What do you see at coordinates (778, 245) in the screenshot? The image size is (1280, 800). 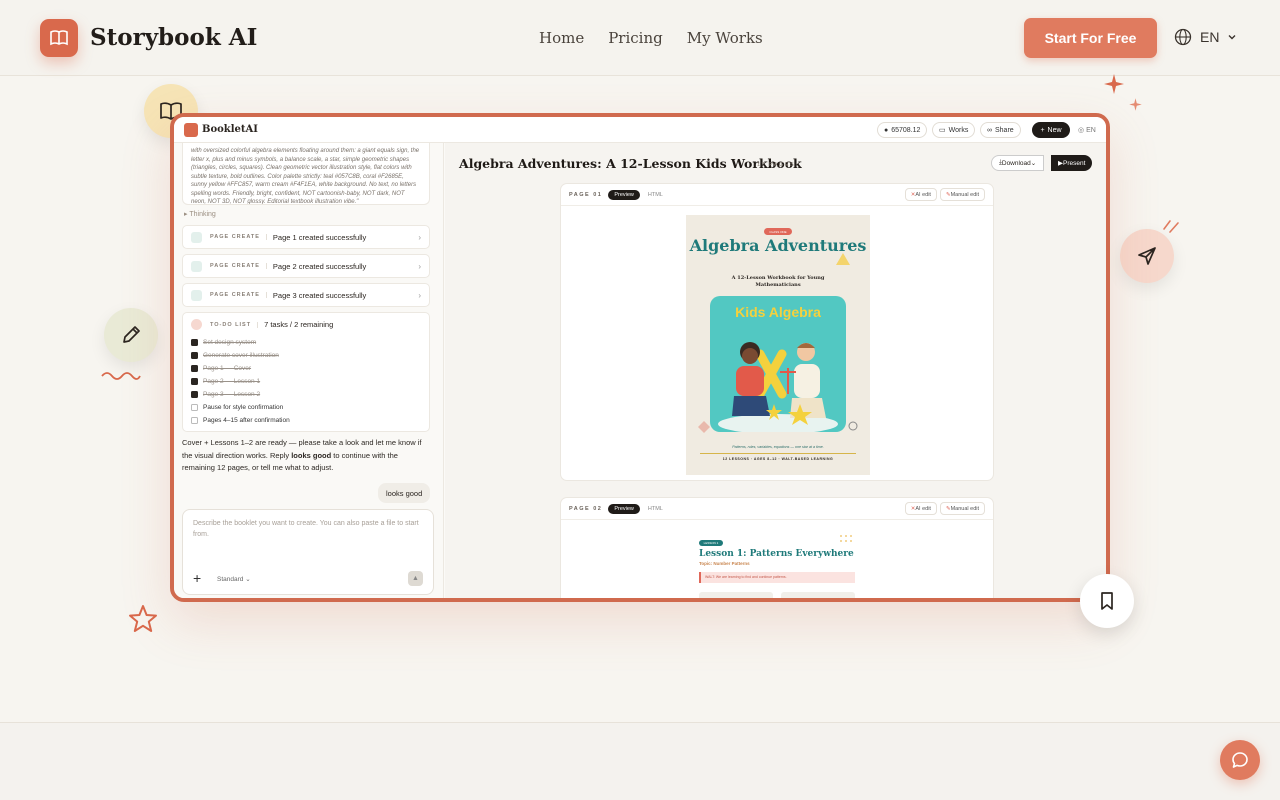 I see `cover-title: Algebra Adventures` at bounding box center [778, 245].